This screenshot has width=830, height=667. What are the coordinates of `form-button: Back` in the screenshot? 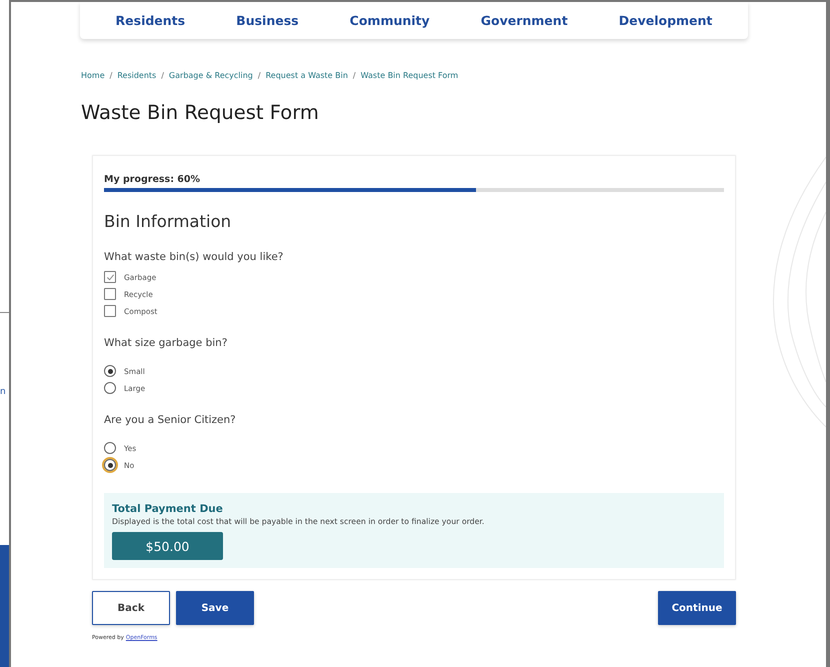 It's located at (131, 608).